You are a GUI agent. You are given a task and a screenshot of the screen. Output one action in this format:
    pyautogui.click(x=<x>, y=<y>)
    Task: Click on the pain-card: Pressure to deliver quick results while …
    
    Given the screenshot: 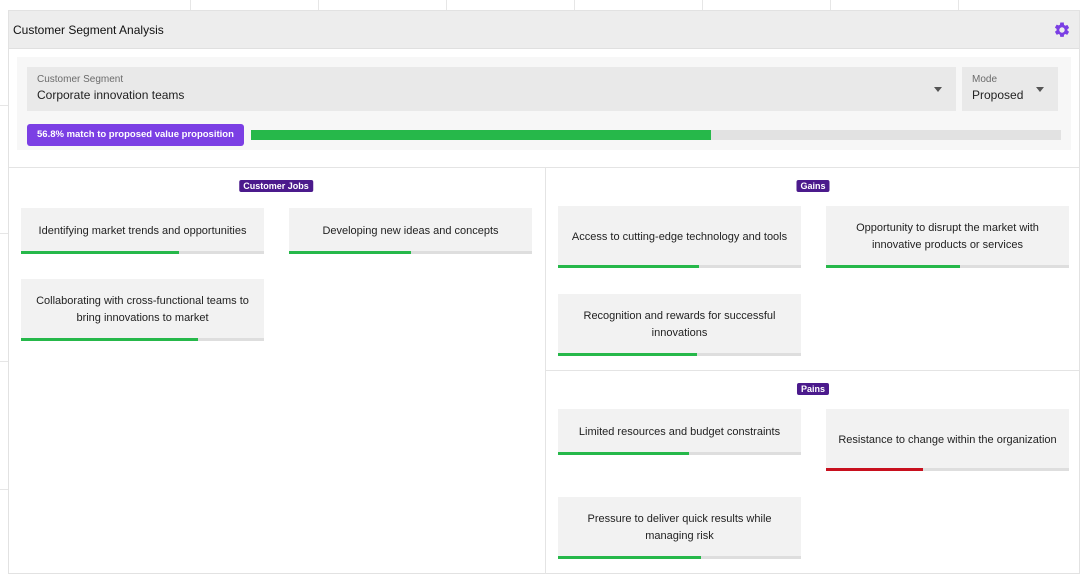 What is the action you would take?
    pyautogui.click(x=679, y=528)
    